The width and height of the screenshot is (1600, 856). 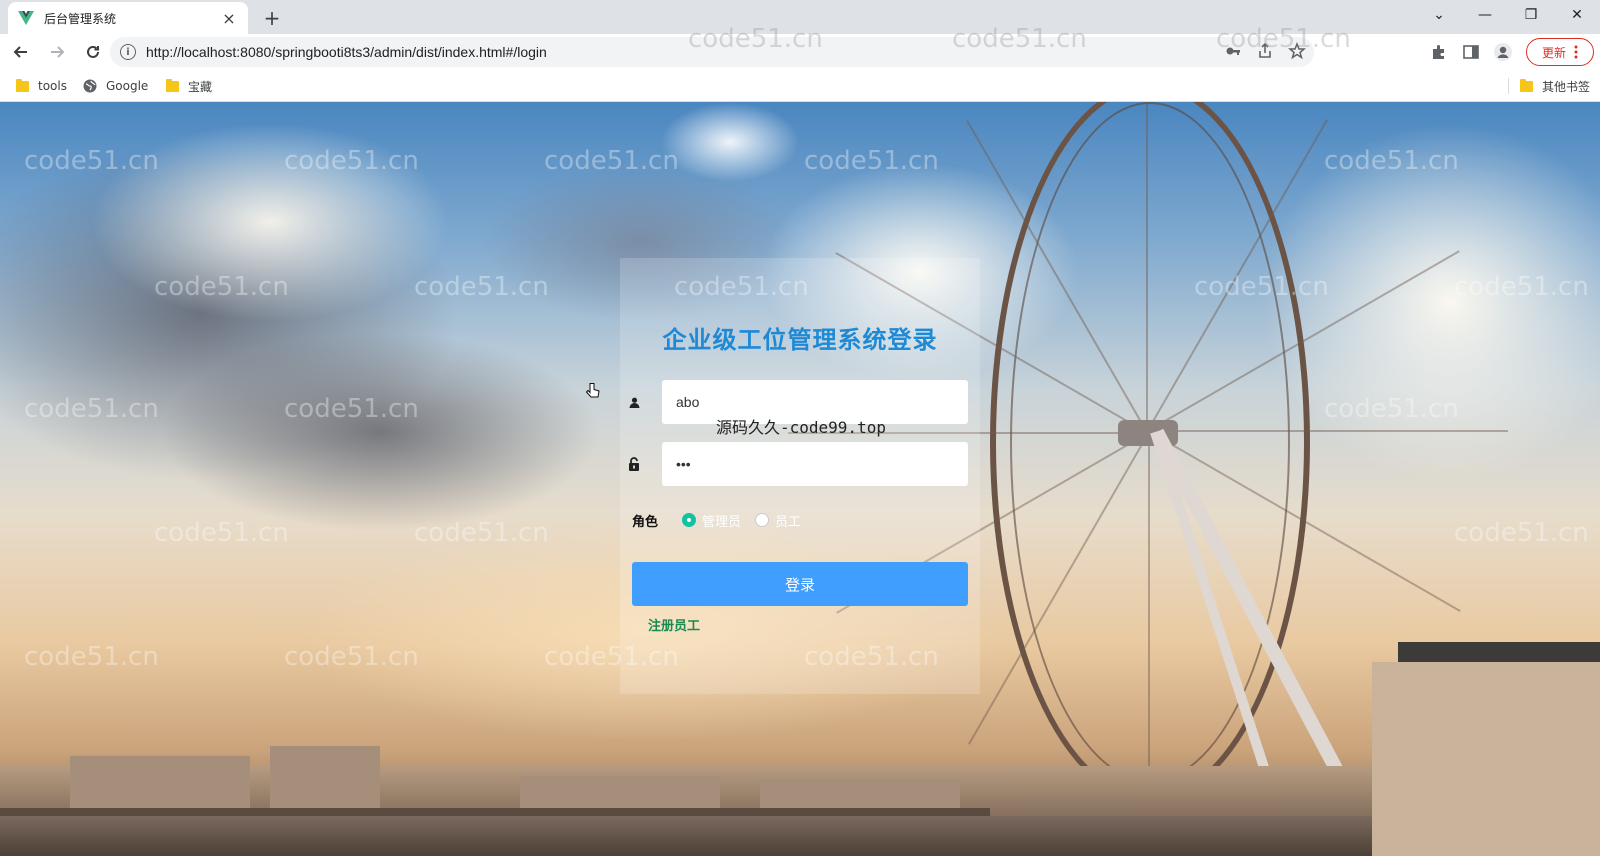 What do you see at coordinates (1566, 86) in the screenshot?
I see `bookmark-label: 其他书签` at bounding box center [1566, 86].